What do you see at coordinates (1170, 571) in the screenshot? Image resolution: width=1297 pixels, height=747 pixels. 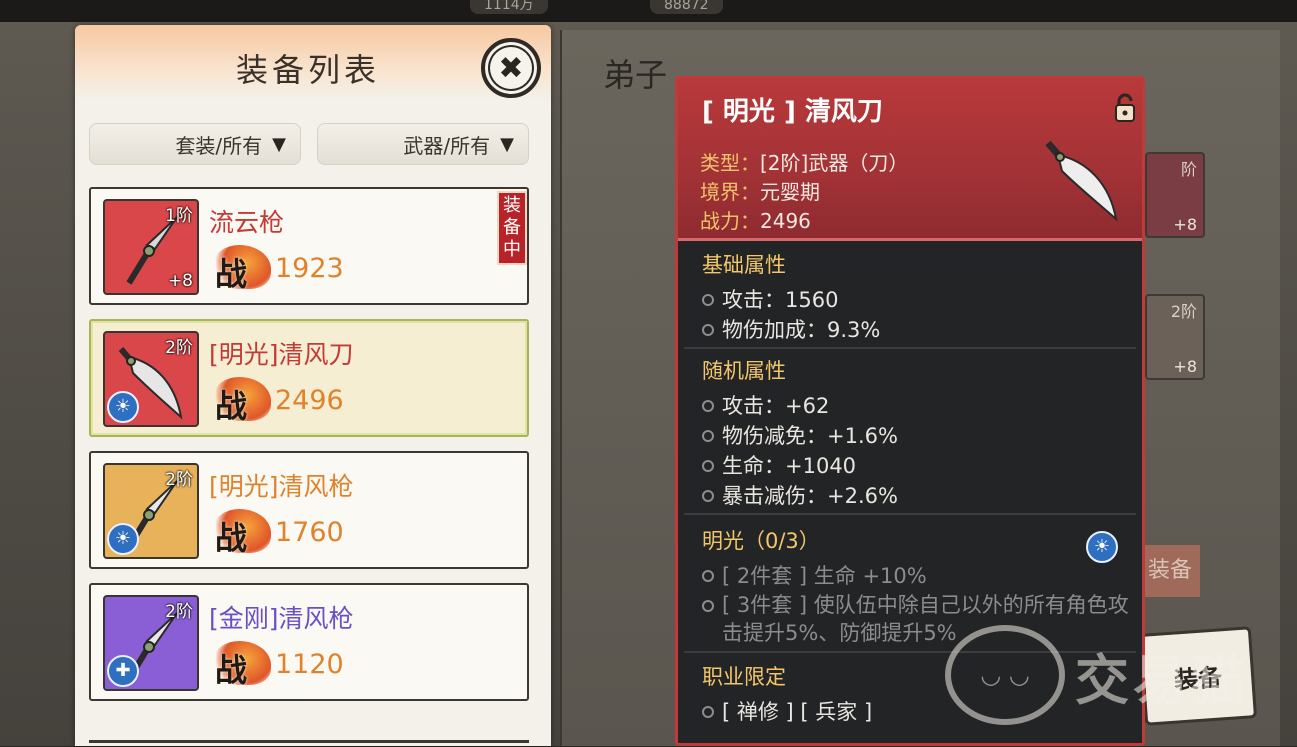 I see `faded-equip-button: 装备` at bounding box center [1170, 571].